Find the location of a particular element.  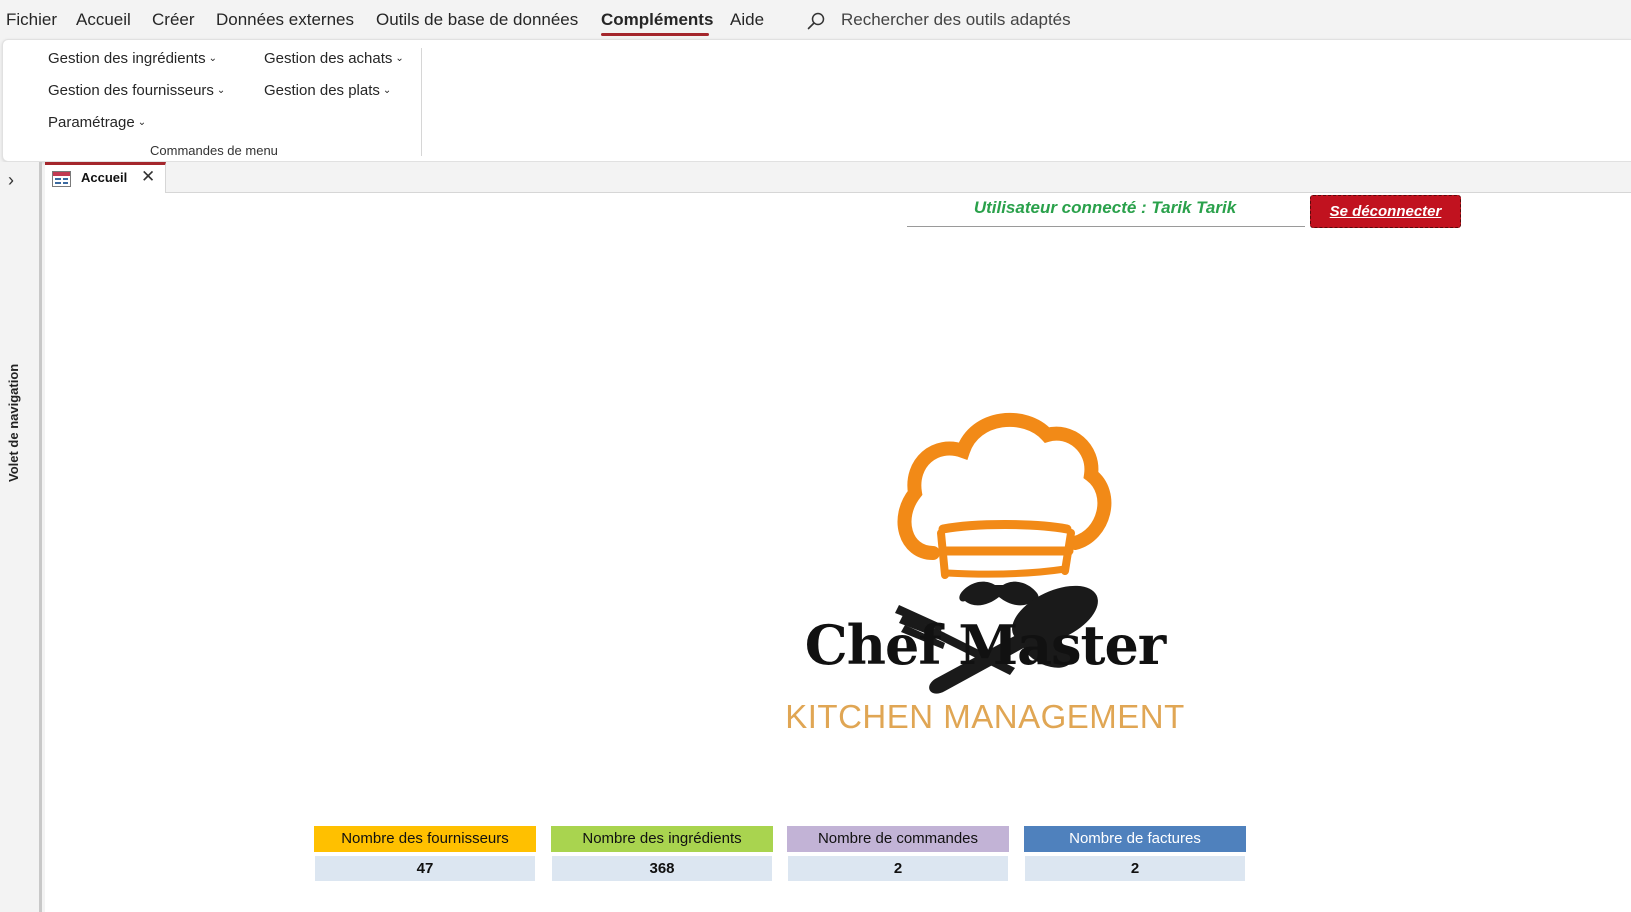

stat-ingredients-label: Nombre des ingrédients is located at coordinates (662, 839).